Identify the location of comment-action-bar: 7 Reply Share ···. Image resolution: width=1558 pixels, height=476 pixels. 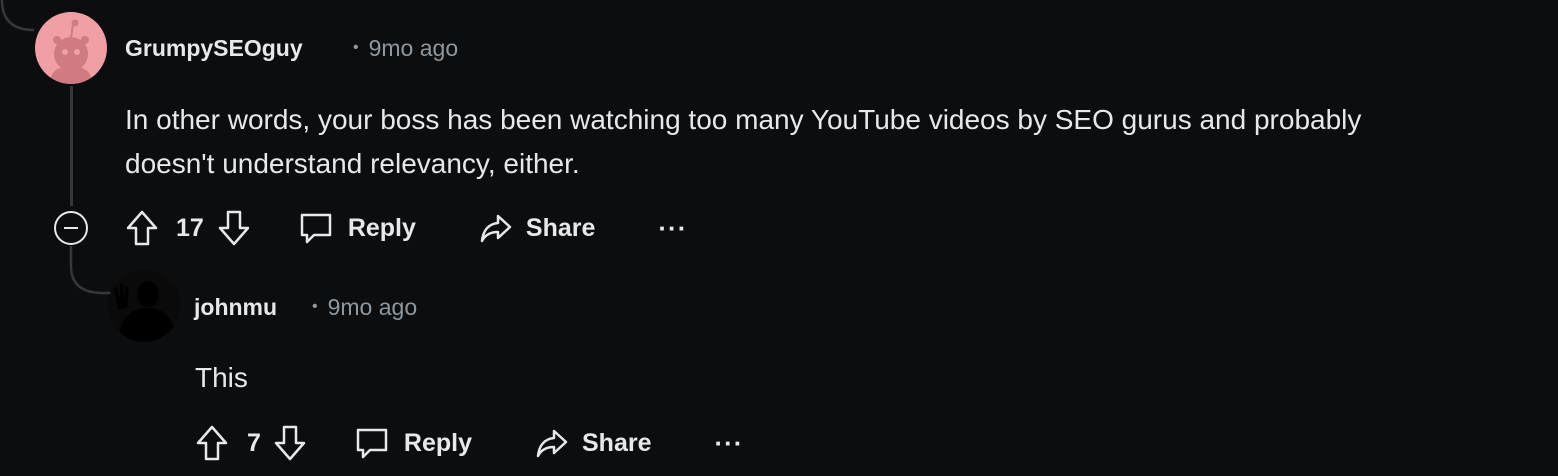
(469, 443).